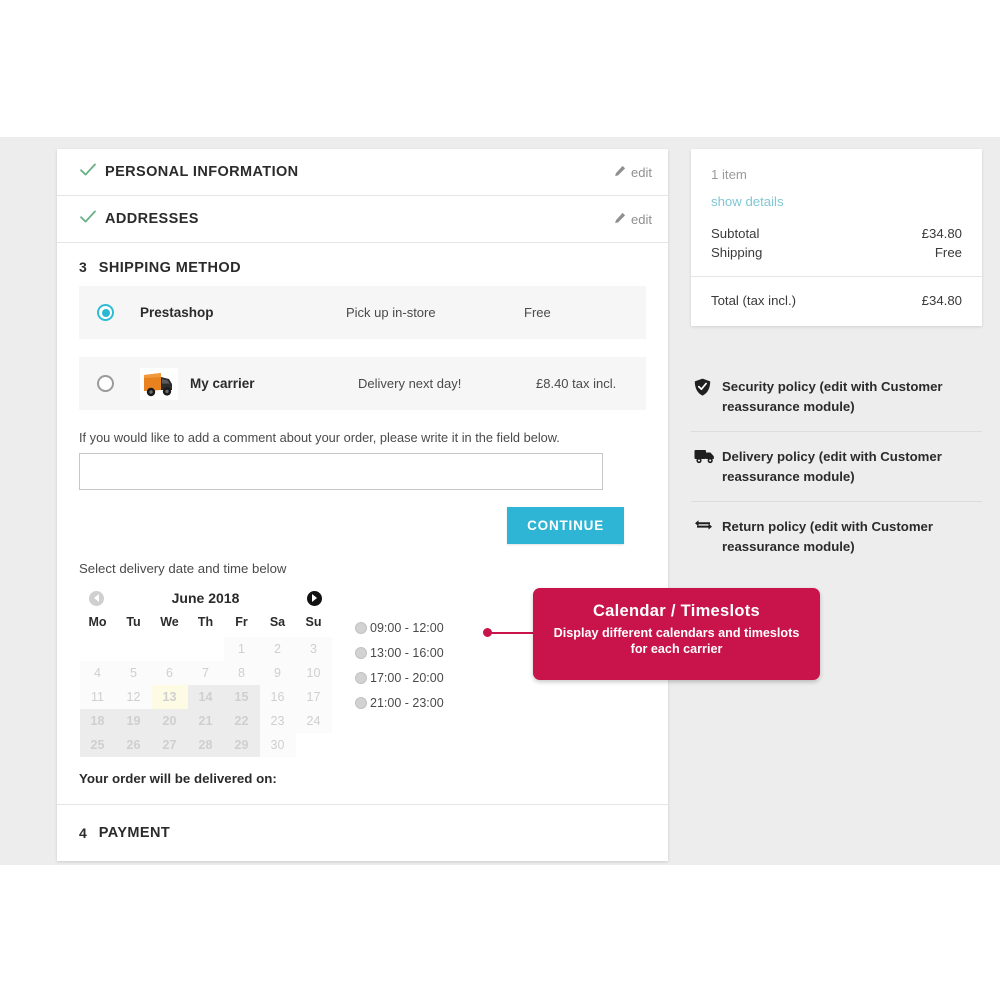 The image size is (1000, 1000). Describe the element at coordinates (313, 648) in the screenshot. I see `calendar-day-cell: 3` at that location.